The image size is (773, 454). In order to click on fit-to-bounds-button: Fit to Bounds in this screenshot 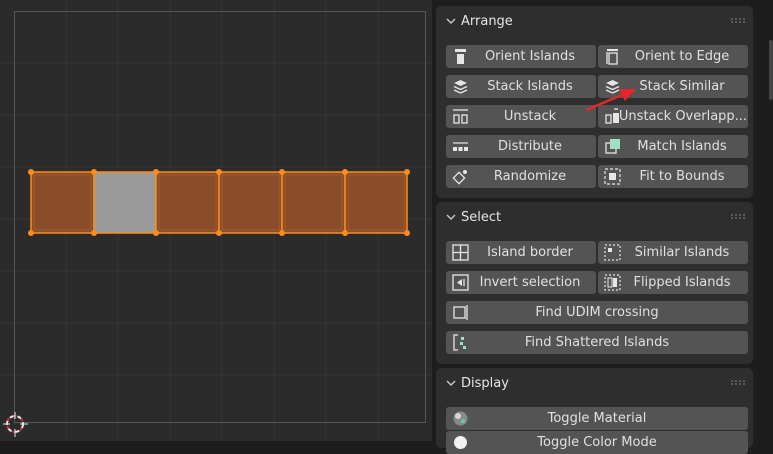, I will do `click(673, 176)`.